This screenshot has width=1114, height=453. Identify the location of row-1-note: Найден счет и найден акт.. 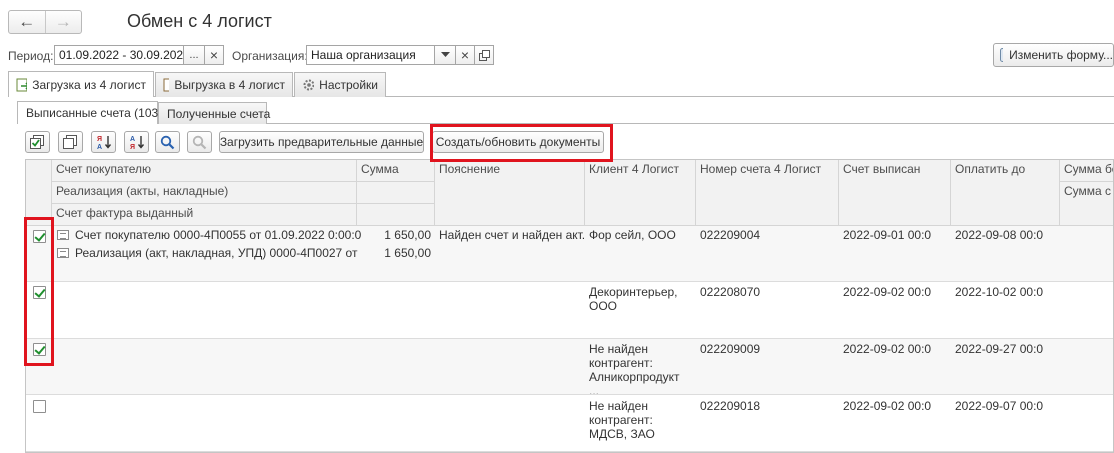
(512, 235).